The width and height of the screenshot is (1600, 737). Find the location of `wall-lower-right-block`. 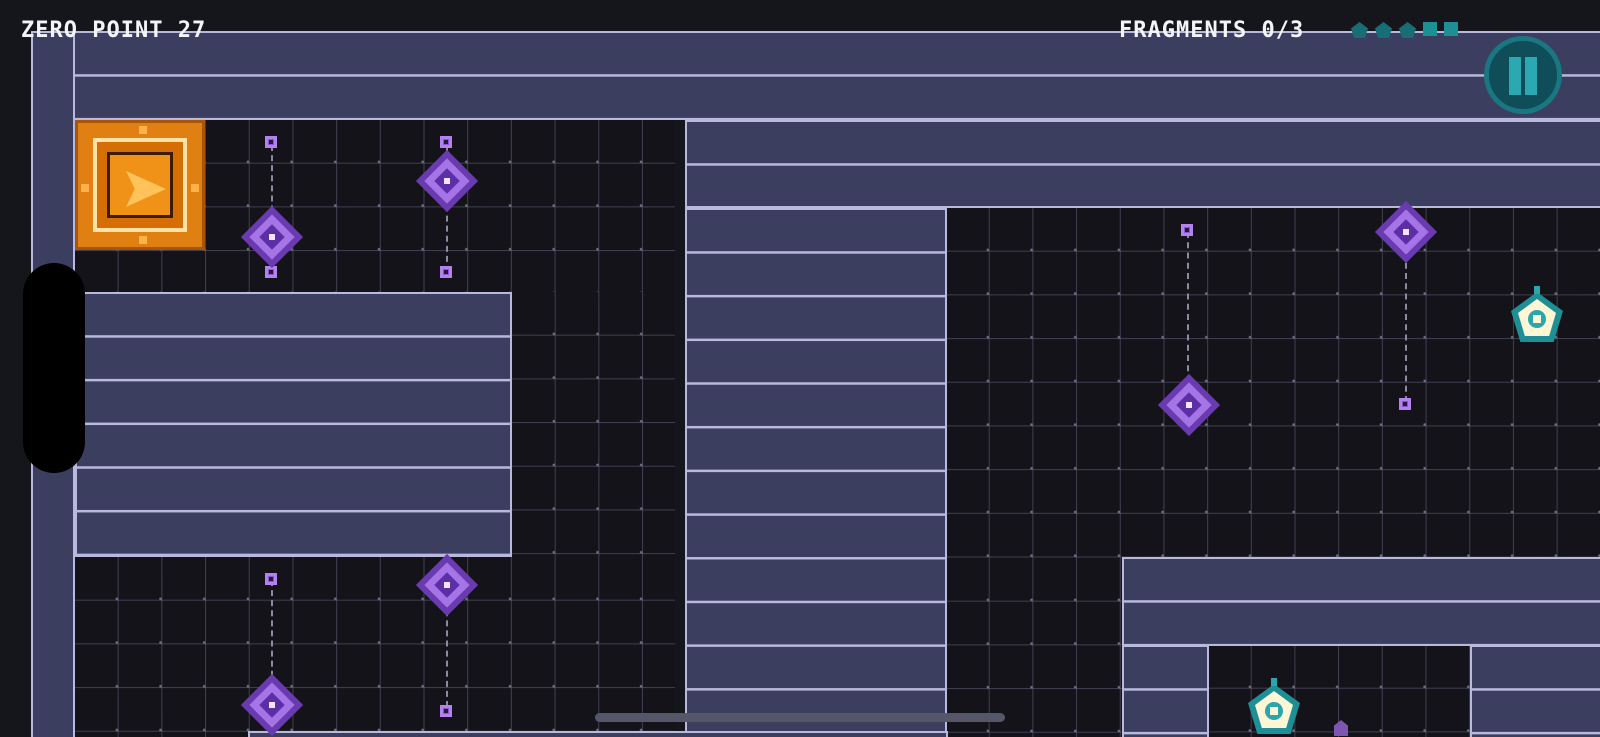

wall-lower-right-block is located at coordinates (1535, 691).